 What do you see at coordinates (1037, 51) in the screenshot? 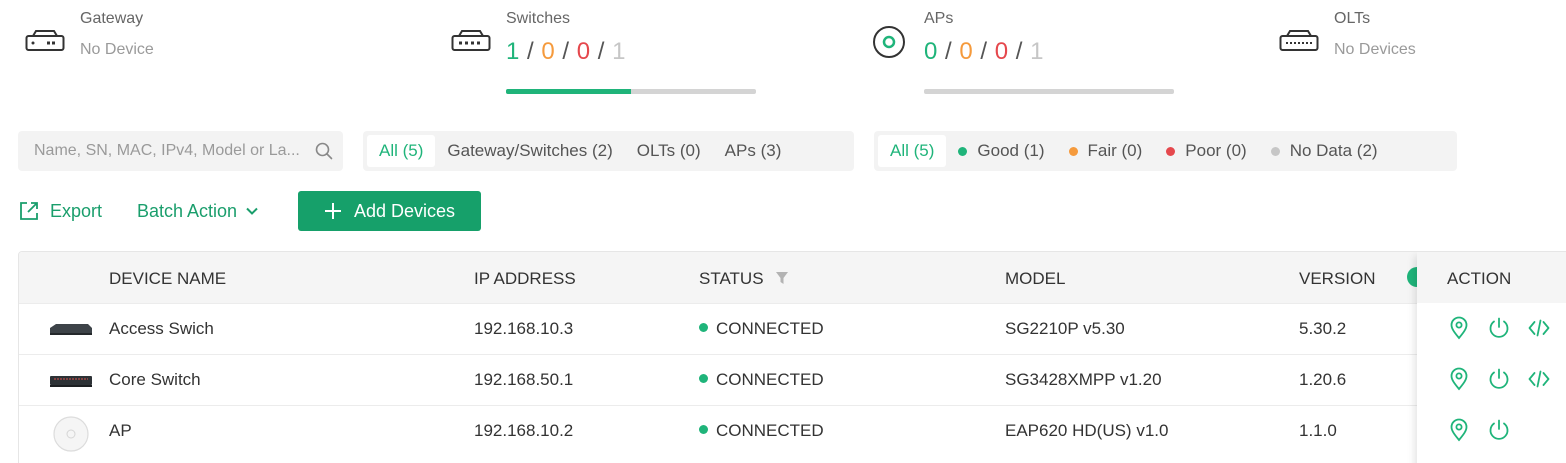
I see `aps-total-count: 1` at bounding box center [1037, 51].